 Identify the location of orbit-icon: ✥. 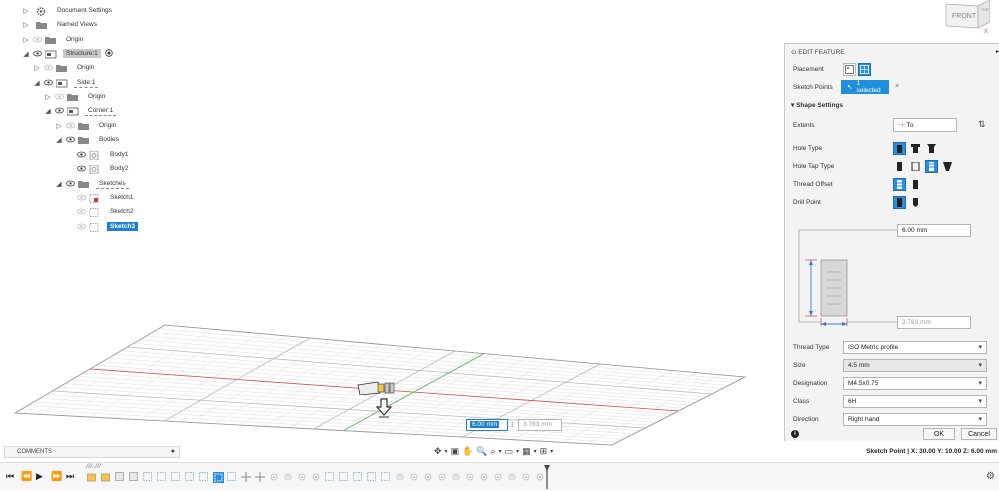
(438, 451).